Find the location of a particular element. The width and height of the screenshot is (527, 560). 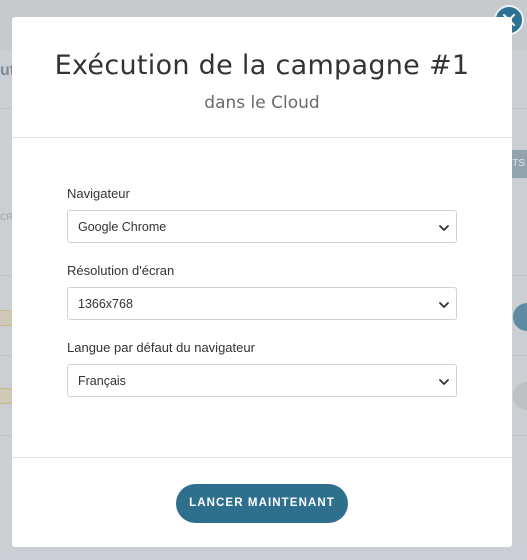

browser-field: Navigateur Google Chrome is located at coordinates (262, 214).